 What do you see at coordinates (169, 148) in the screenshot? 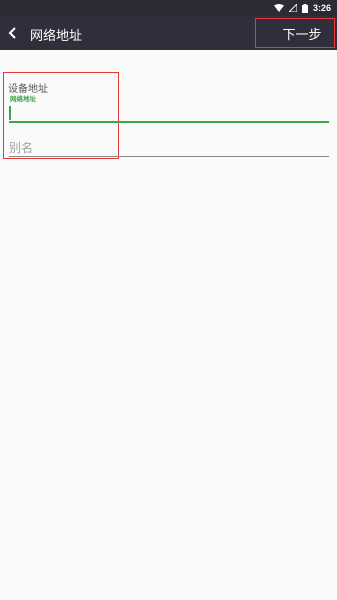
I see `alias-input` at bounding box center [169, 148].